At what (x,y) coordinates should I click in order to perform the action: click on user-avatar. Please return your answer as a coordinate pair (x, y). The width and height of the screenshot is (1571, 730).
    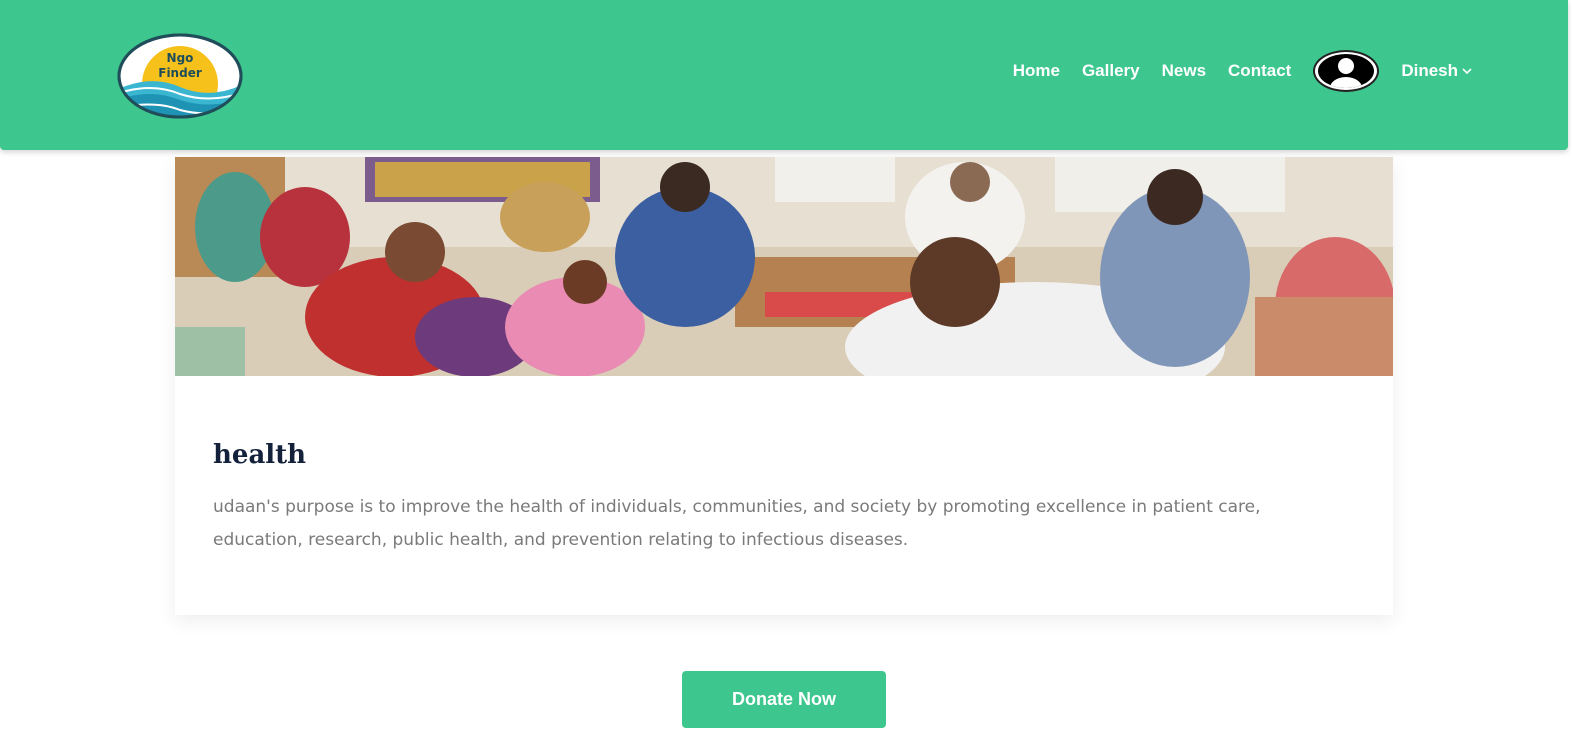
    Looking at the image, I should click on (1346, 71).